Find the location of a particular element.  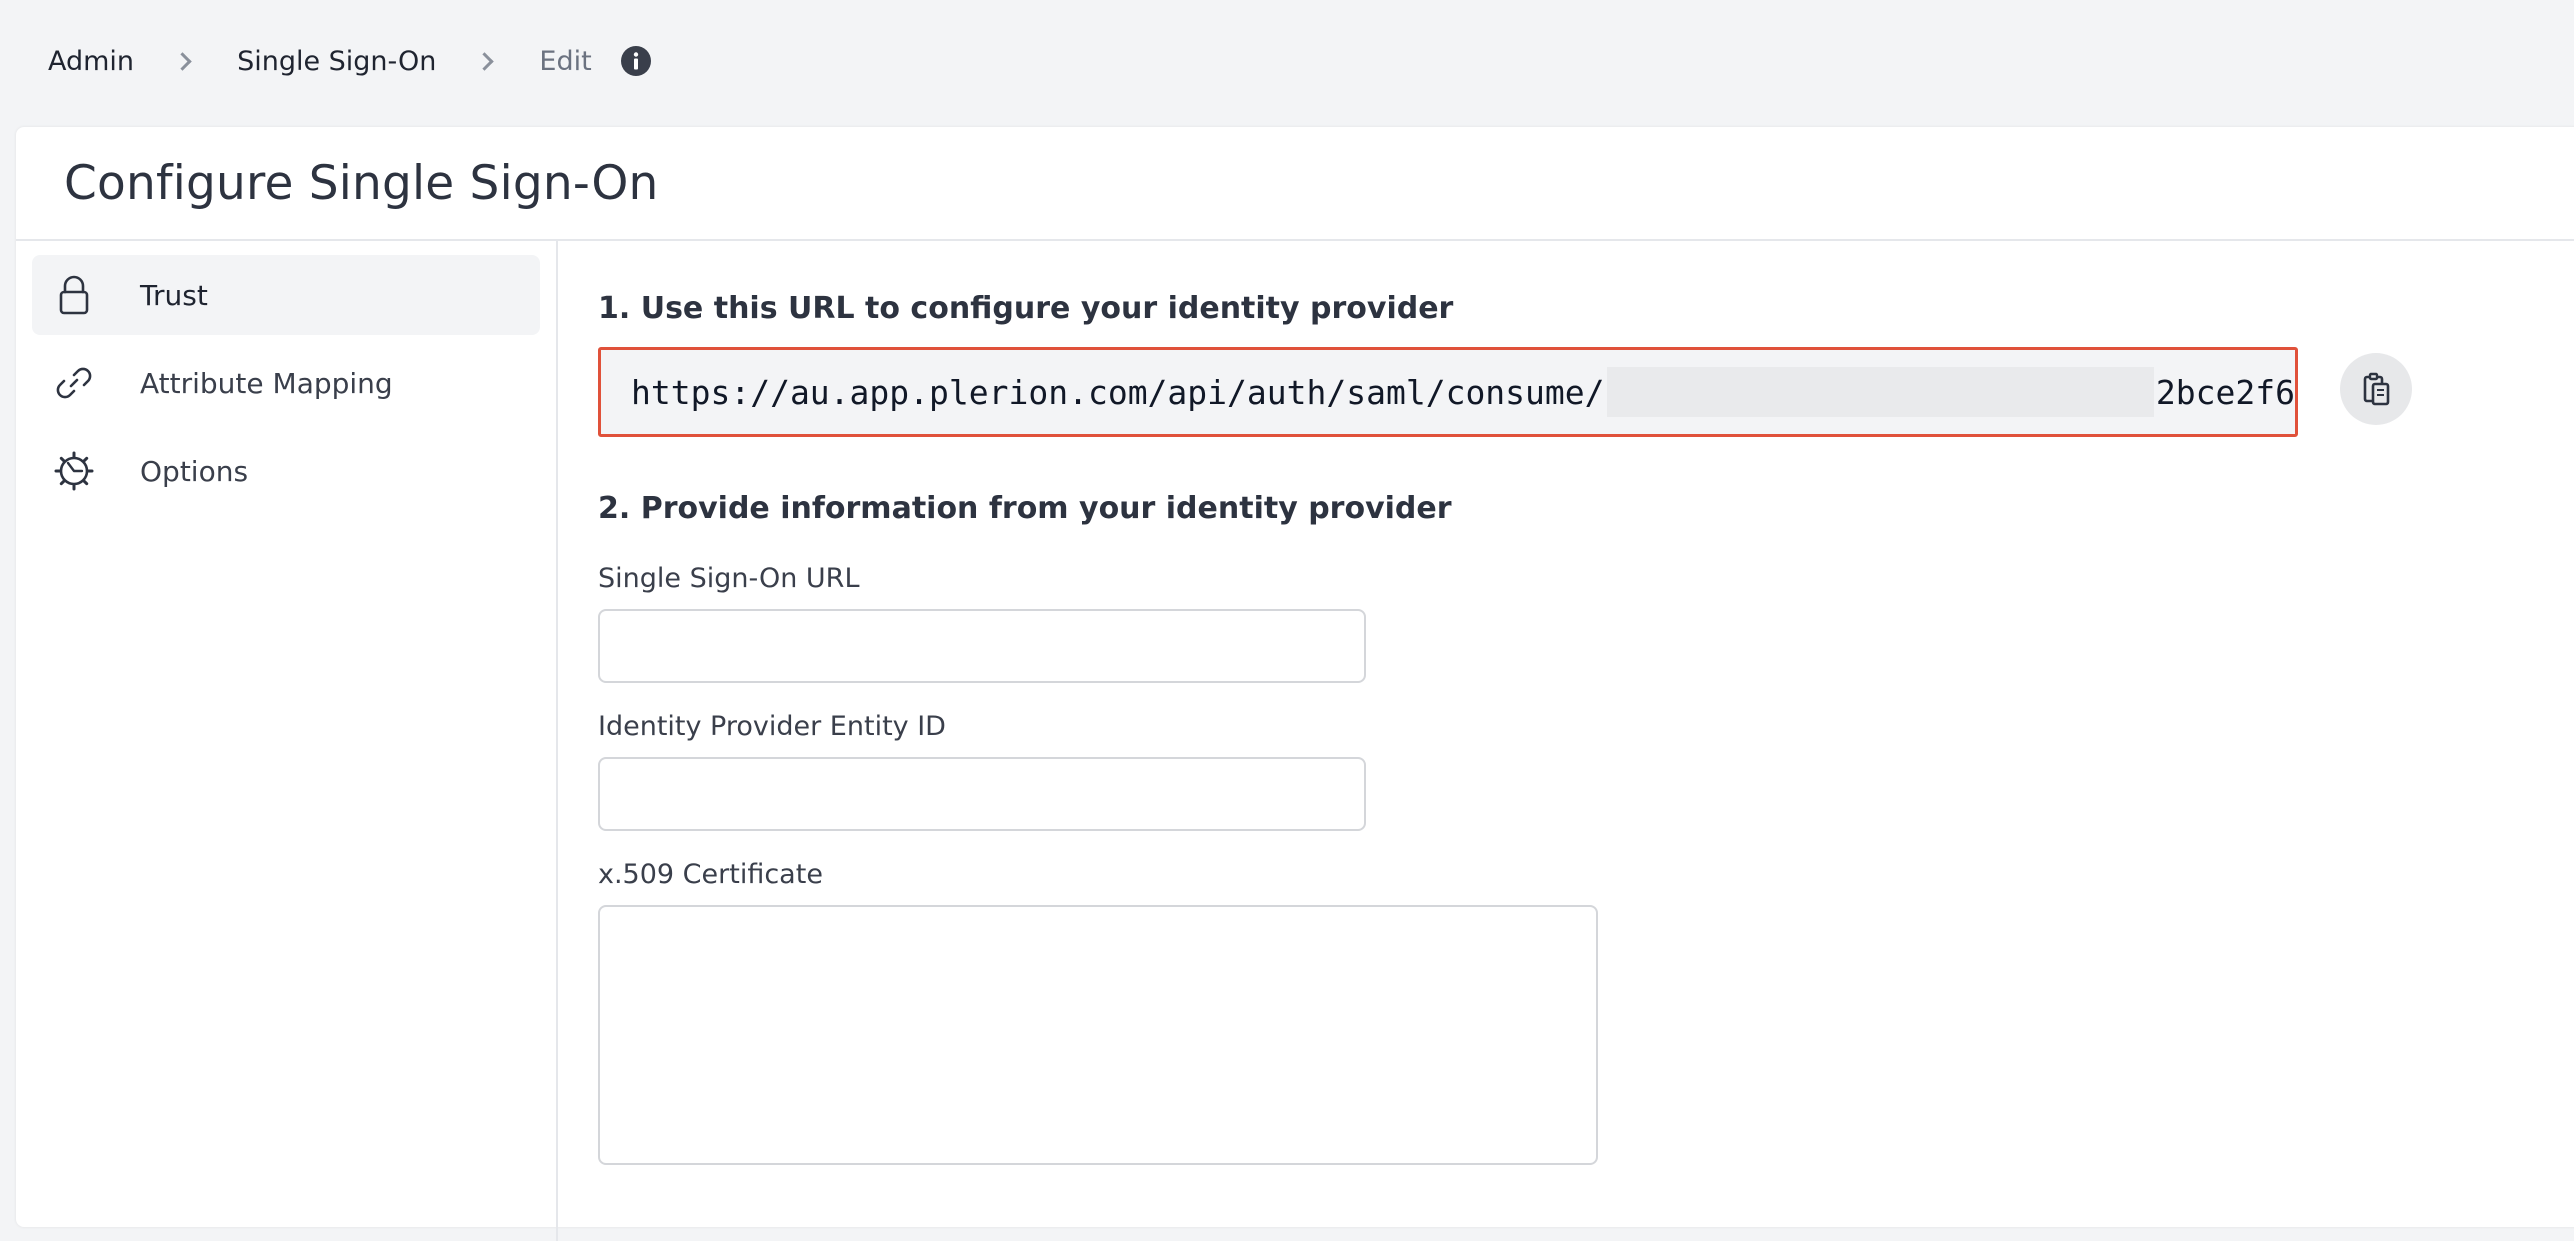

lock-icon is located at coordinates (74, 295).